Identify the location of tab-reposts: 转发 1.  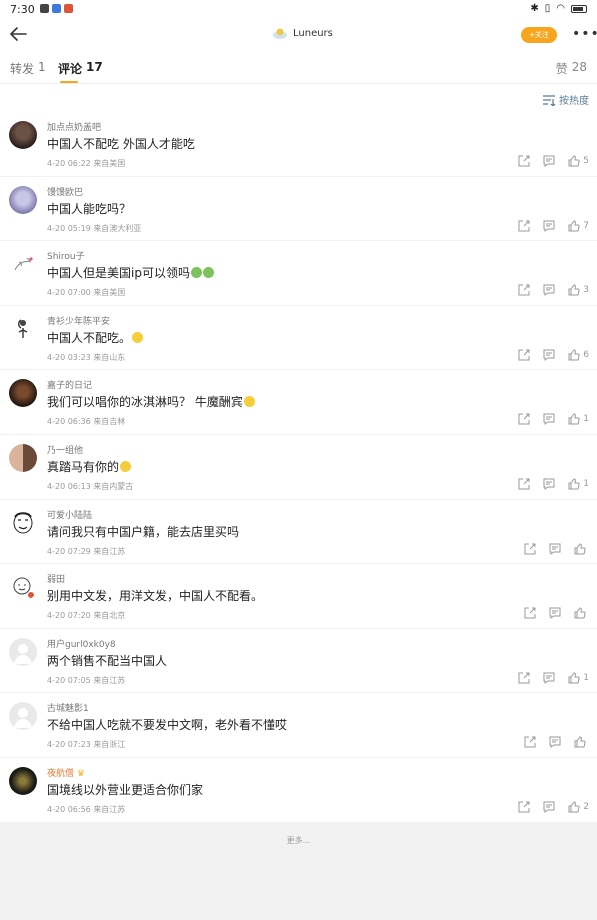
(28, 68).